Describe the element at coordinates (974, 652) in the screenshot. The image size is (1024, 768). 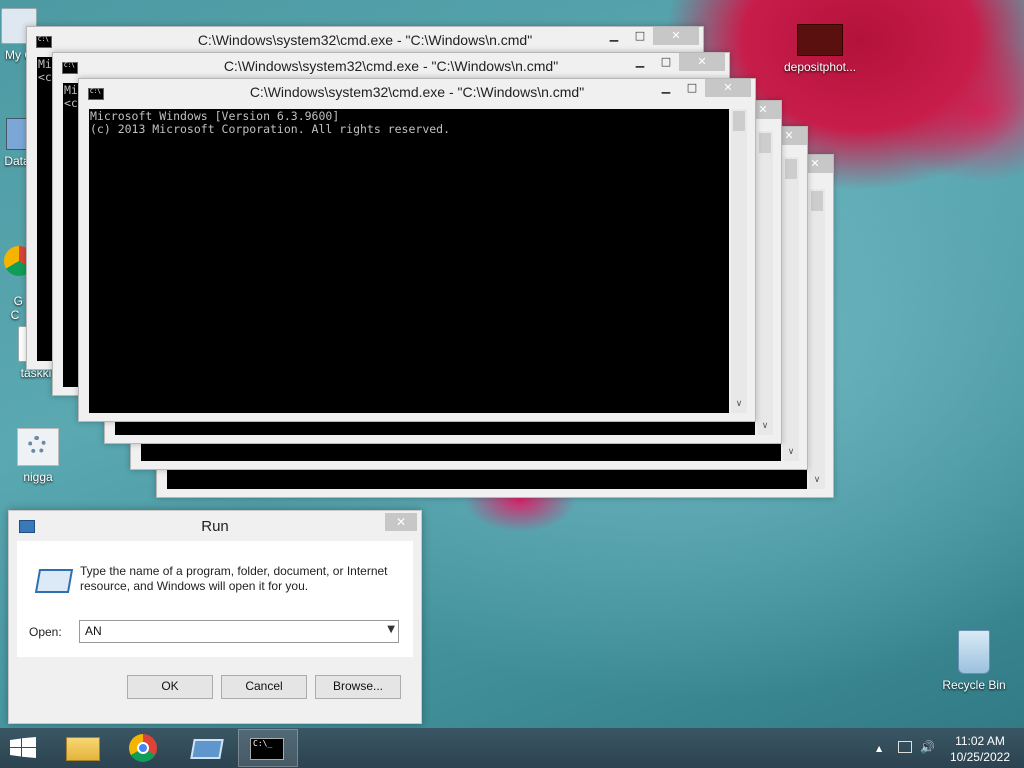
I see `recycle-bin-icon` at that location.